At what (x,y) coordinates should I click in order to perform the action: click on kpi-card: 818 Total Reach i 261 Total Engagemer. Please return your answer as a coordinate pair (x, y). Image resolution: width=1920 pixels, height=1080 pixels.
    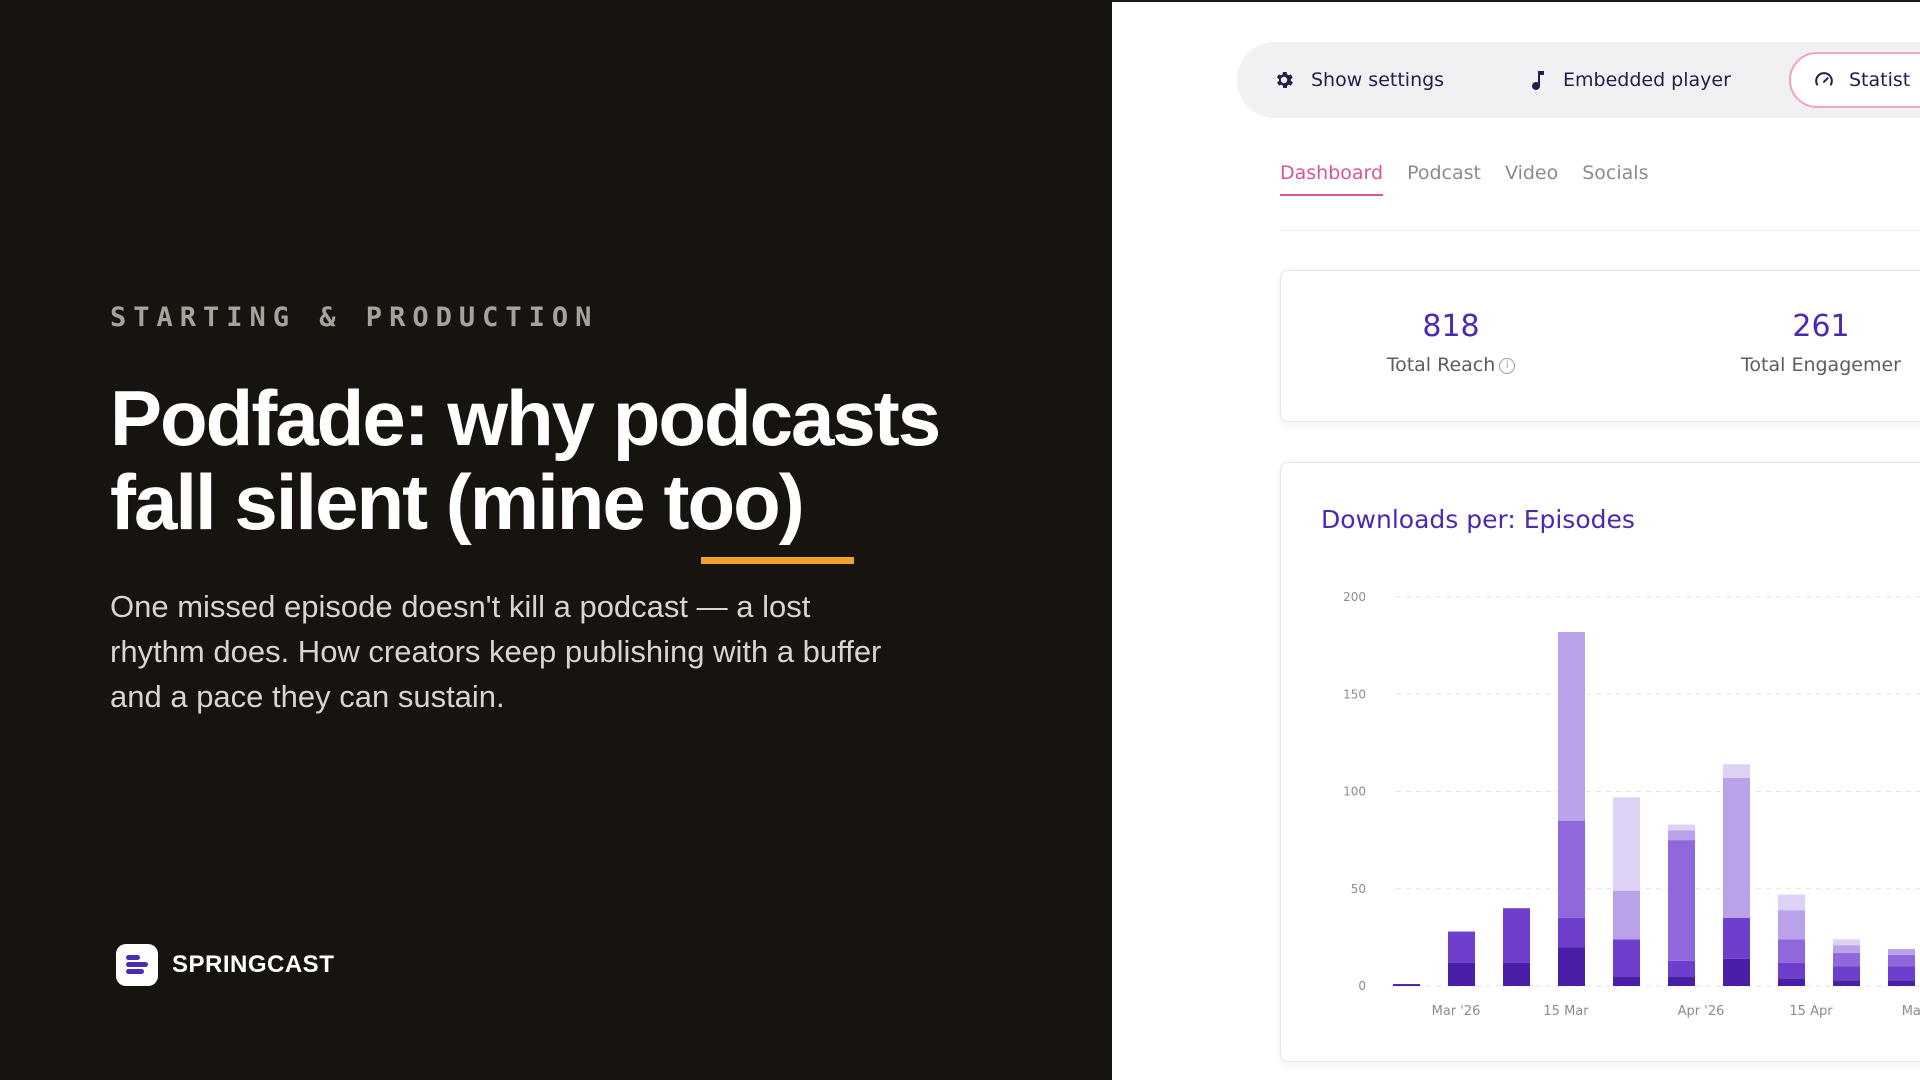
    Looking at the image, I should click on (1600, 346).